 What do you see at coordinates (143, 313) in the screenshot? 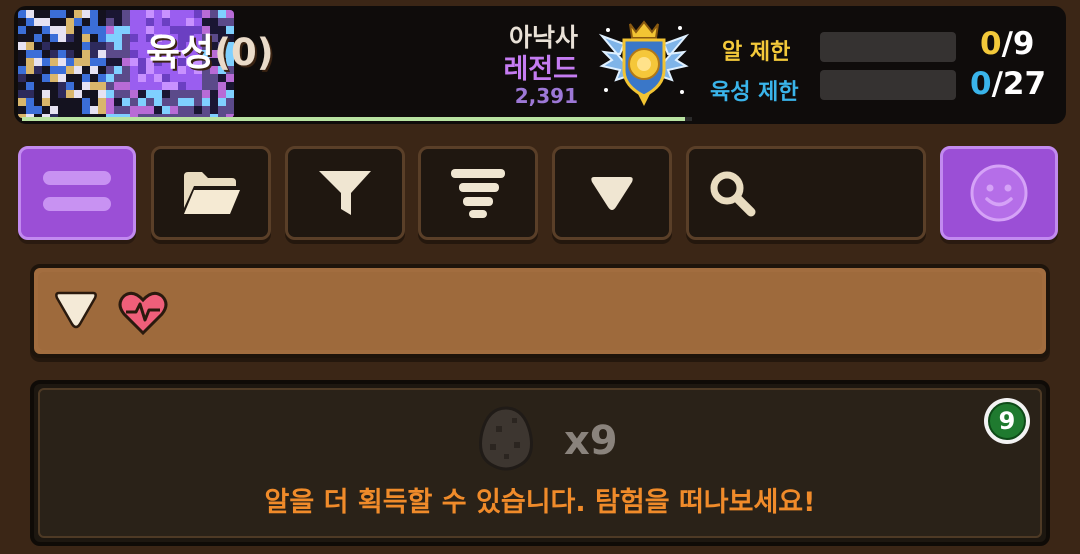
I see `heart-pulse-icon` at bounding box center [143, 313].